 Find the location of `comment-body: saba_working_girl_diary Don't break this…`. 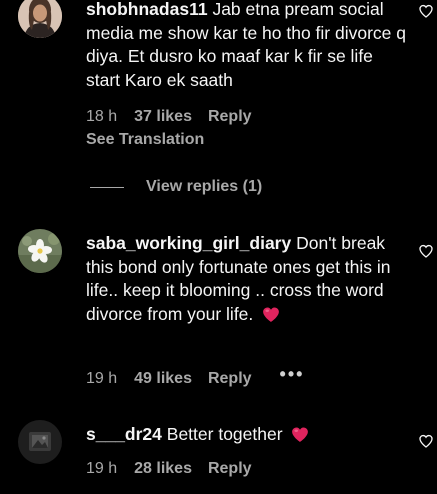

comment-body: saba_working_girl_diary Don't break this… is located at coordinates (246, 279).